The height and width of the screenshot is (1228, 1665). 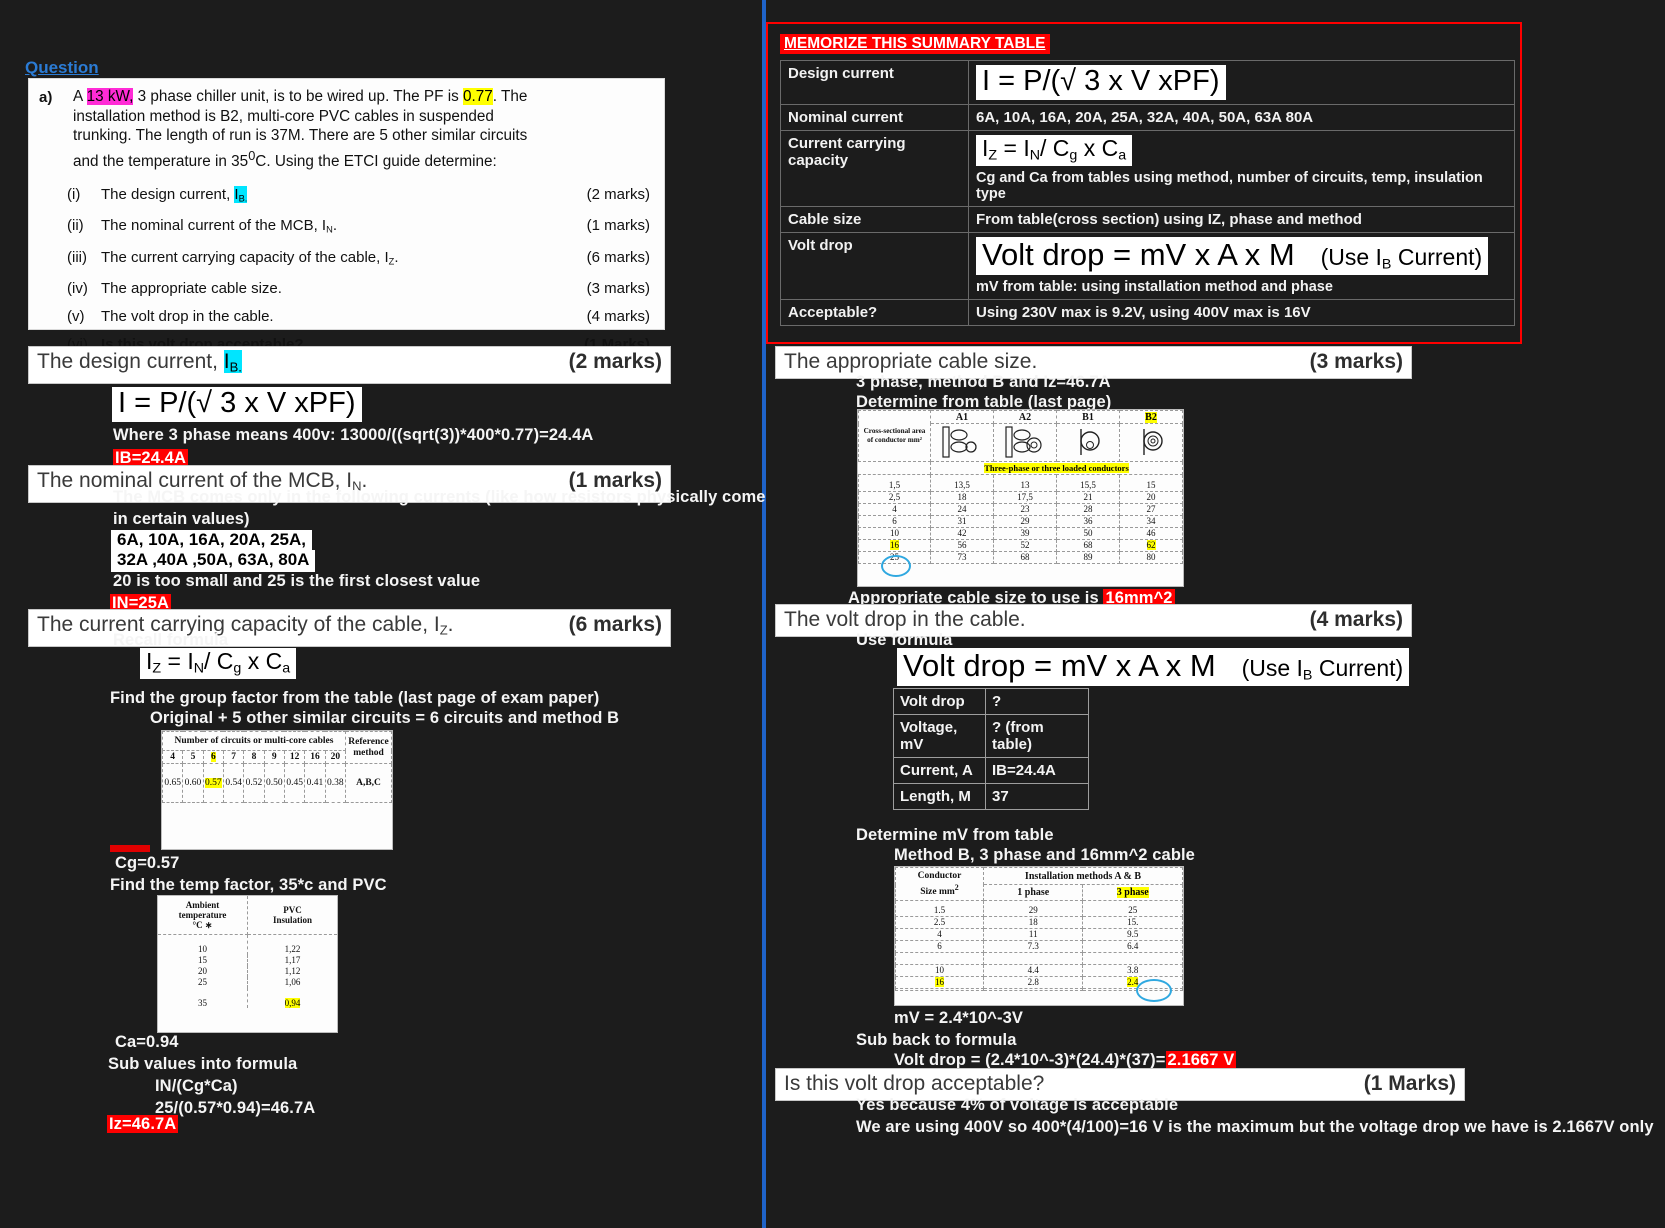 What do you see at coordinates (1020, 497) in the screenshot?
I see `cs-row: 2,5 18 17,5 21 20` at bounding box center [1020, 497].